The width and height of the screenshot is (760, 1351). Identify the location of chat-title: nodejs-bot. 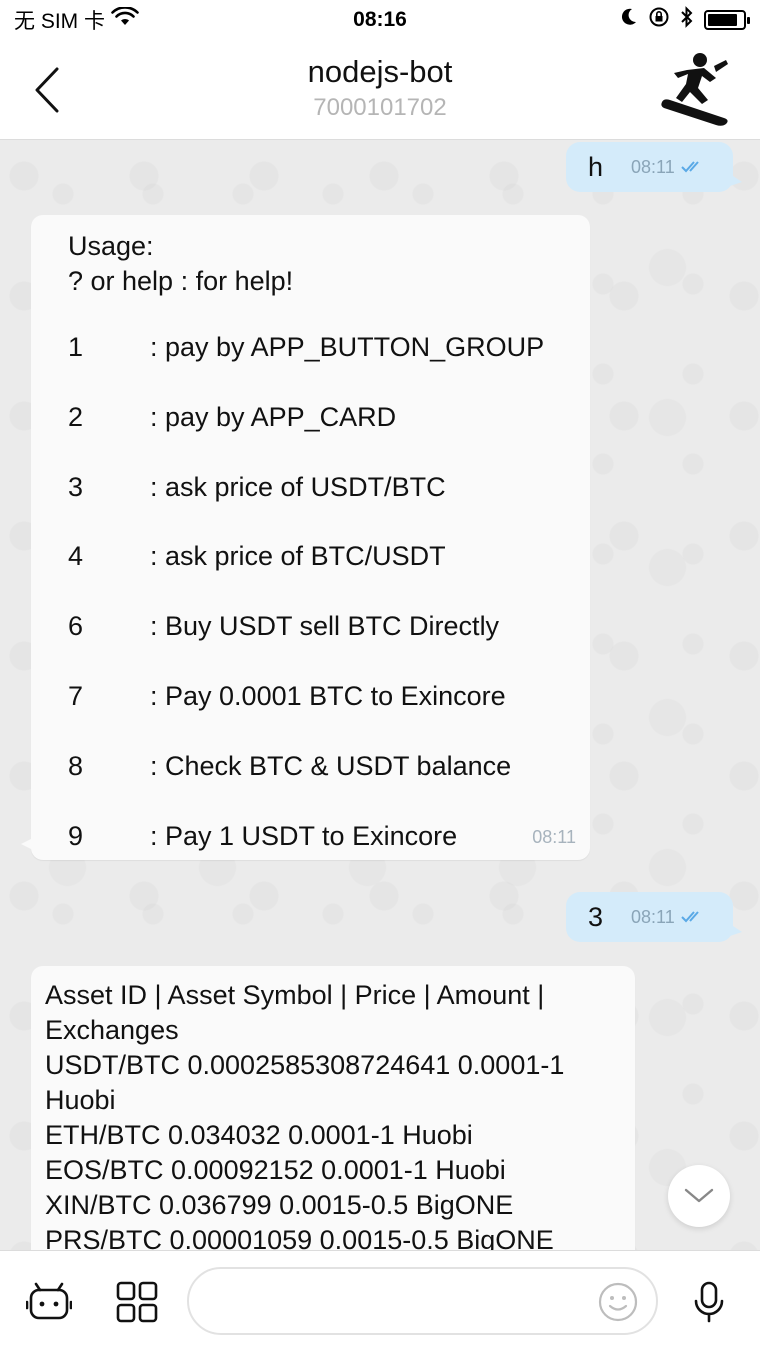
(380, 72).